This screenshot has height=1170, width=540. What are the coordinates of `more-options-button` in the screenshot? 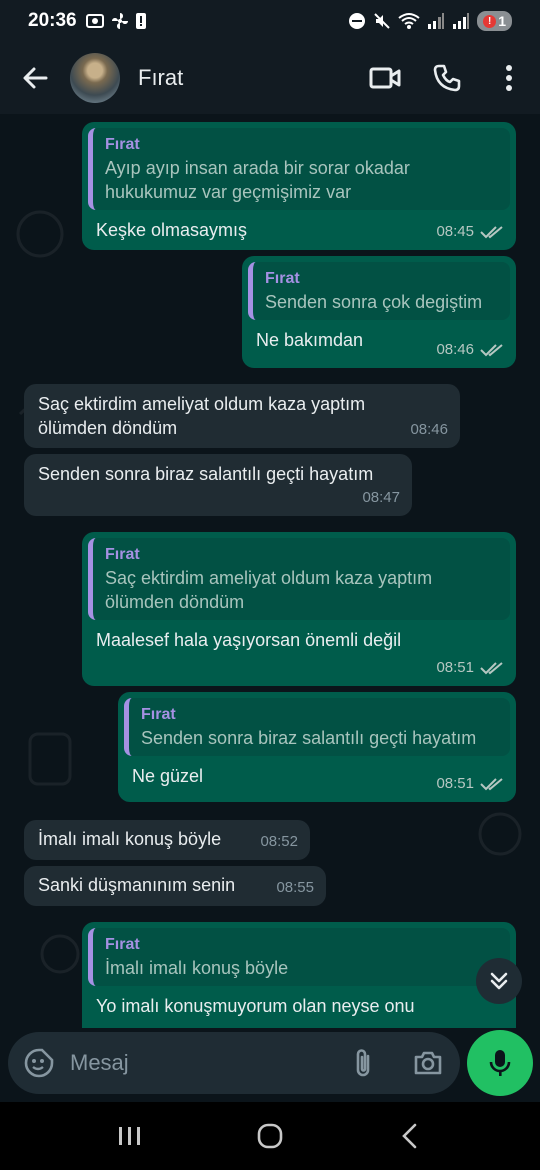 It's located at (509, 78).